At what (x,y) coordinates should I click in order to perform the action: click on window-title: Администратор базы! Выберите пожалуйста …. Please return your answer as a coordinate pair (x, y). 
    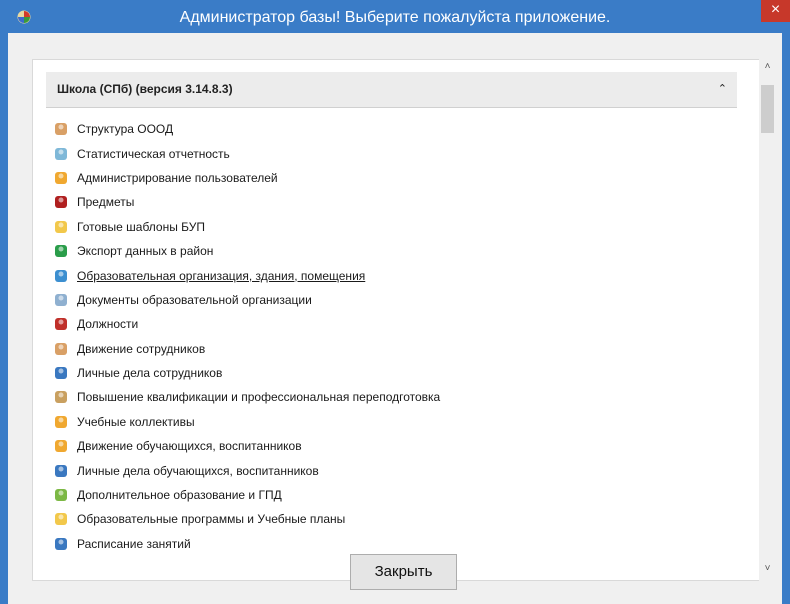
    Looking at the image, I should click on (395, 17).